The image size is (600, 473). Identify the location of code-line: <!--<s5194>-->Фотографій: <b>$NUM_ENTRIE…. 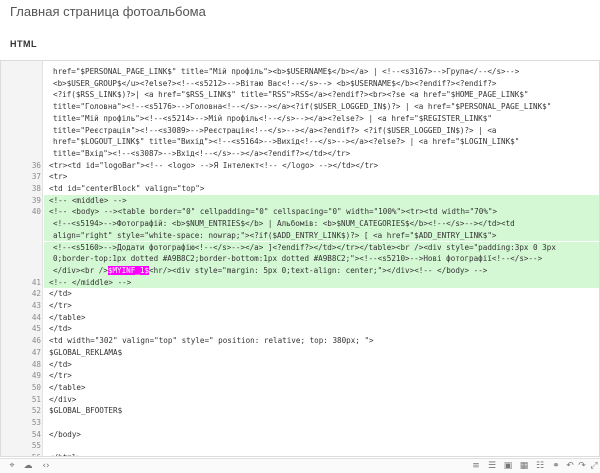
(300, 224).